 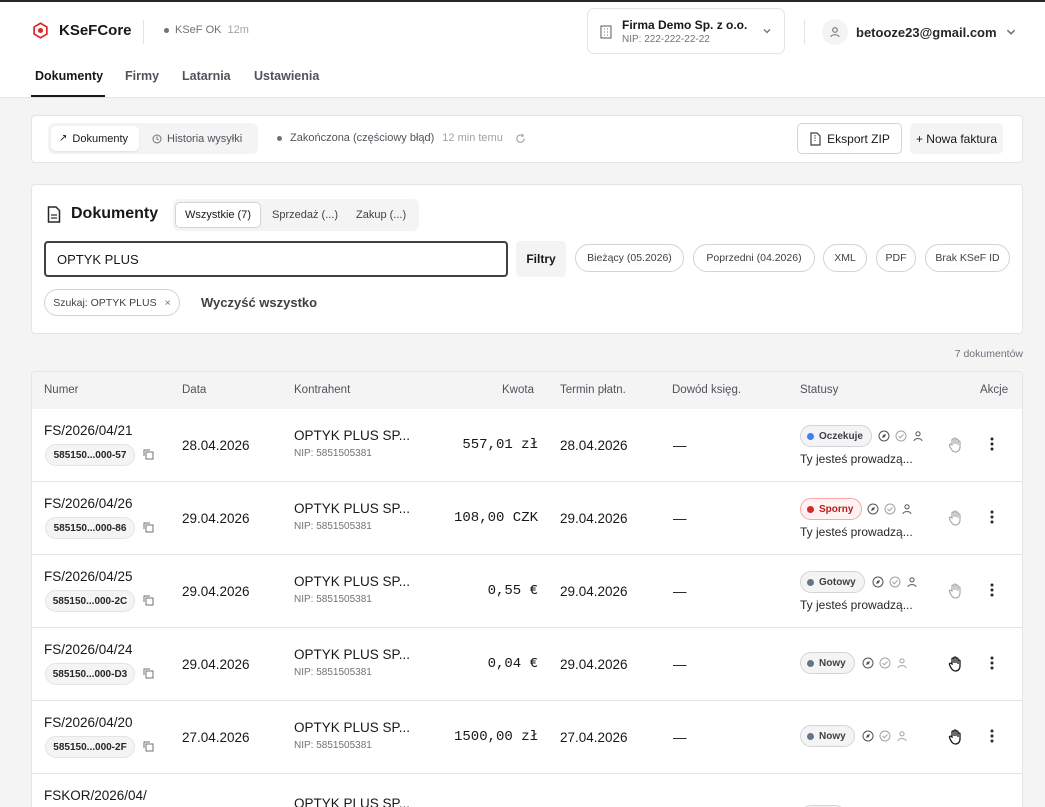 What do you see at coordinates (305, 215) in the screenshot?
I see `tab-sales: Sprzedaż (...)` at bounding box center [305, 215].